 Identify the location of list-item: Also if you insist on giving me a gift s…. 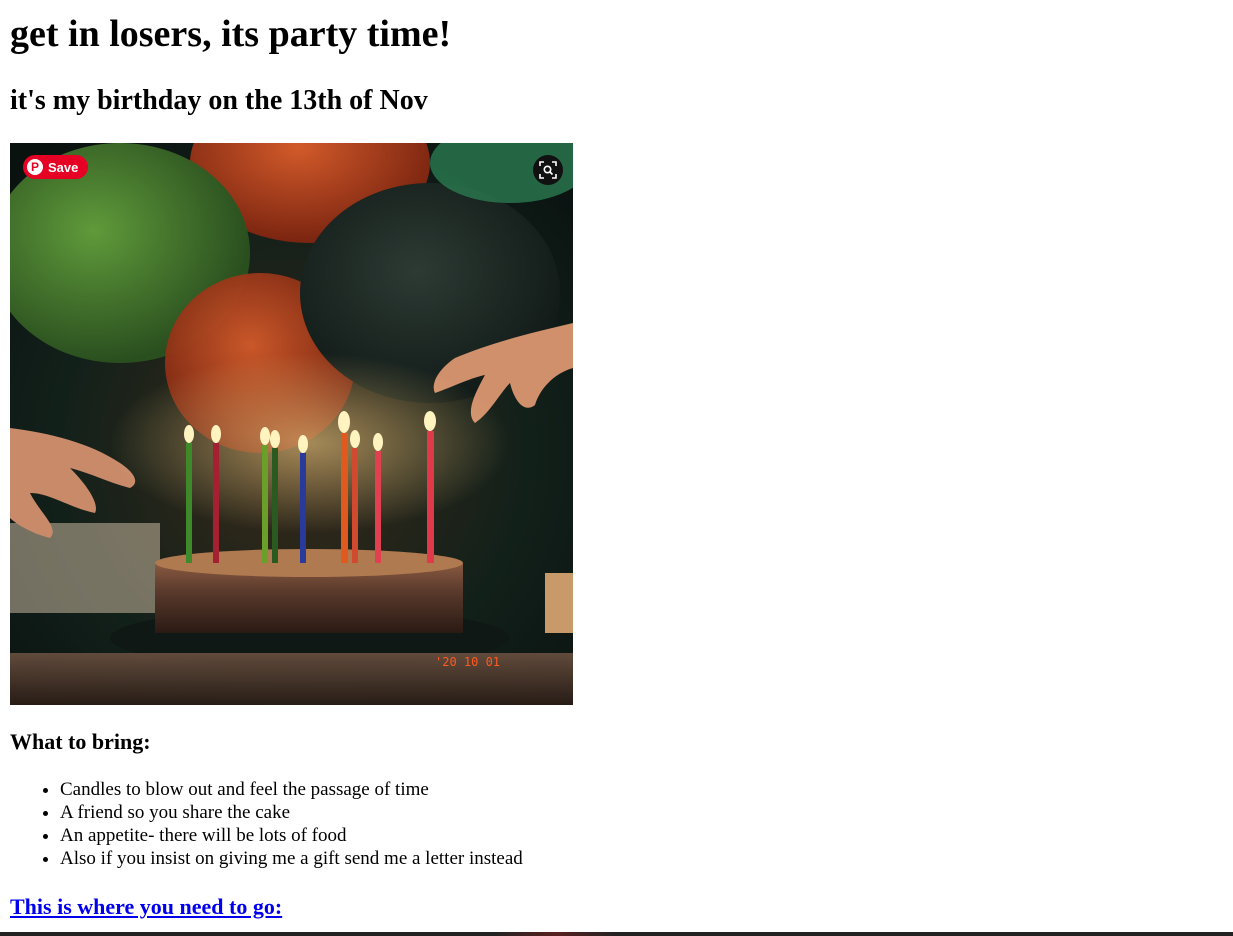
(291, 858).